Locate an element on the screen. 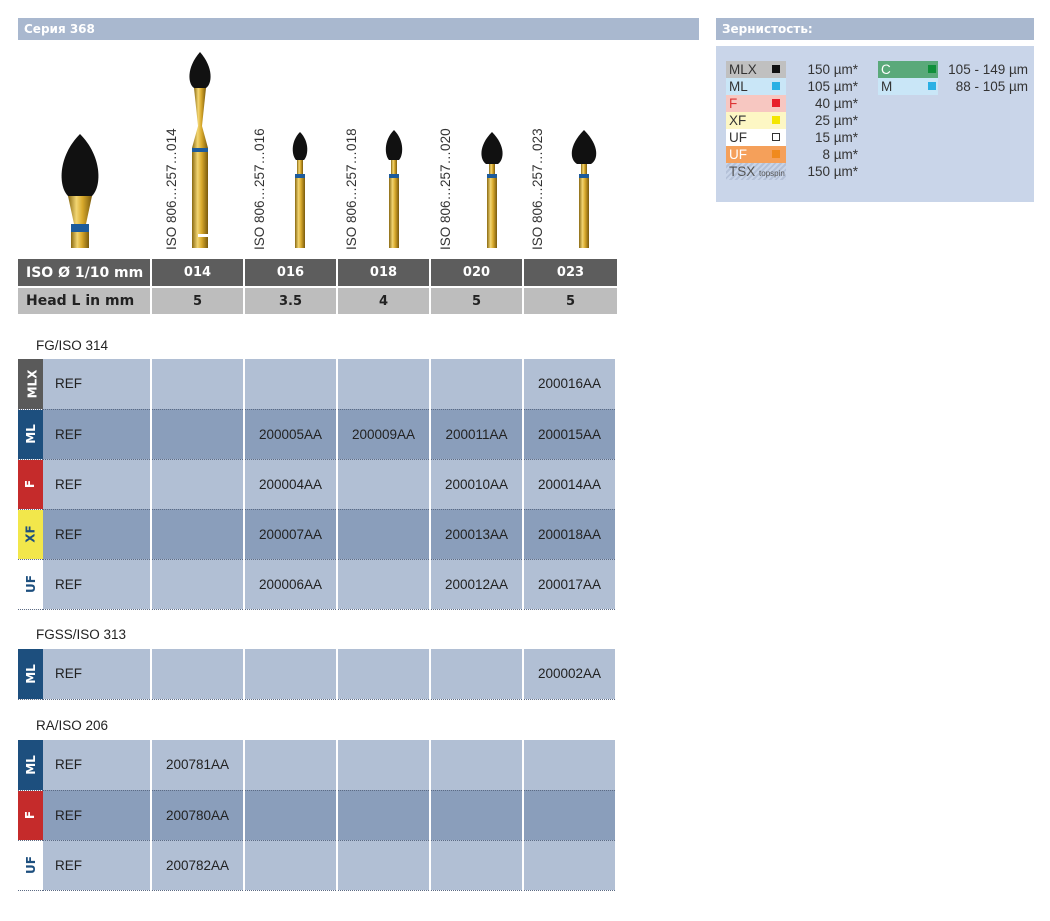 The image size is (1050, 921). iso-label: ISO 806…257…014 is located at coordinates (171, 189).